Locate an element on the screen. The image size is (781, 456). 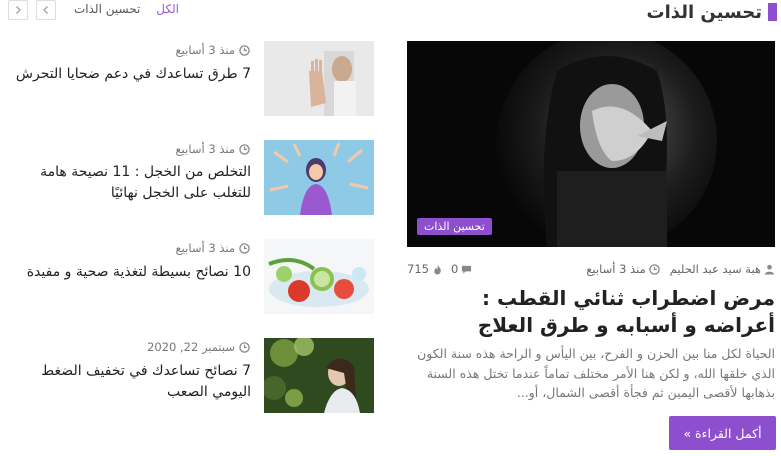
block-title: تحسين الذات is located at coordinates (704, 12).